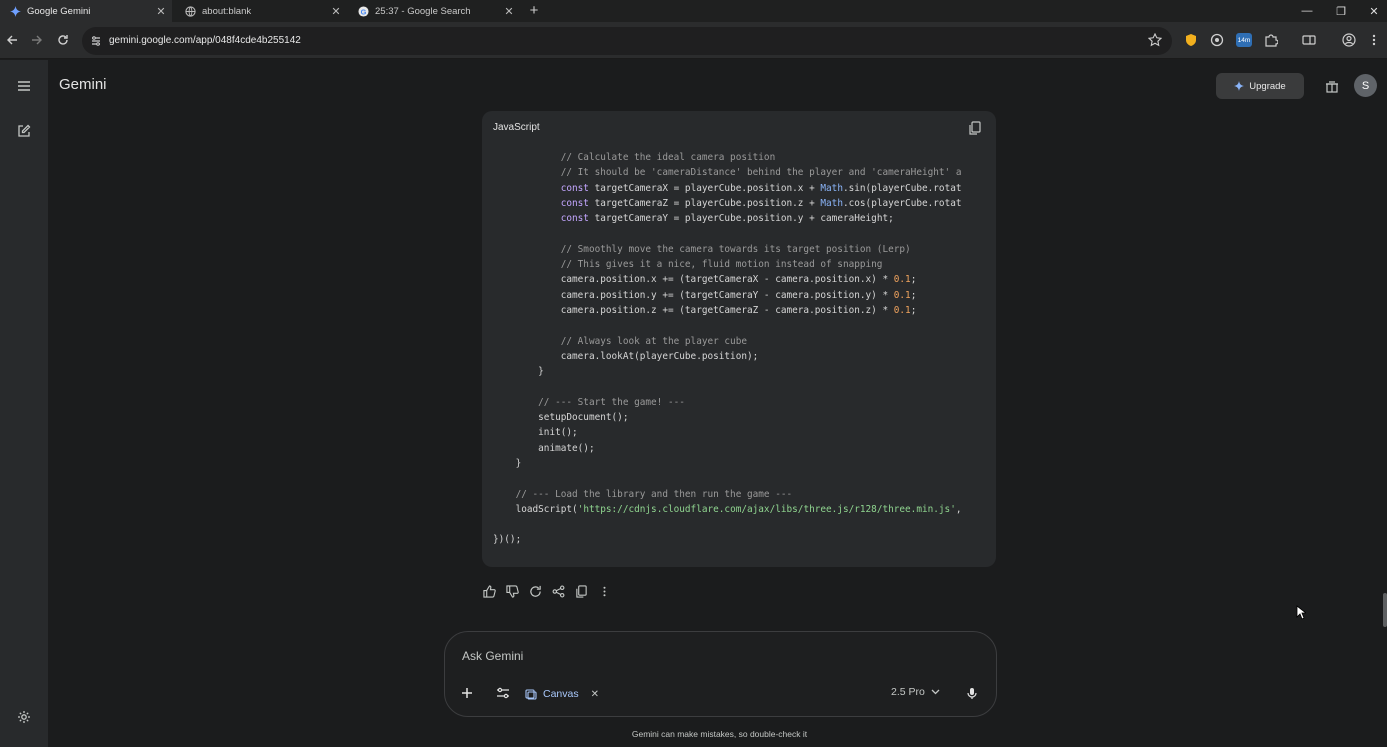  What do you see at coordinates (1191, 40) in the screenshot?
I see `shield-extension-icon` at bounding box center [1191, 40].